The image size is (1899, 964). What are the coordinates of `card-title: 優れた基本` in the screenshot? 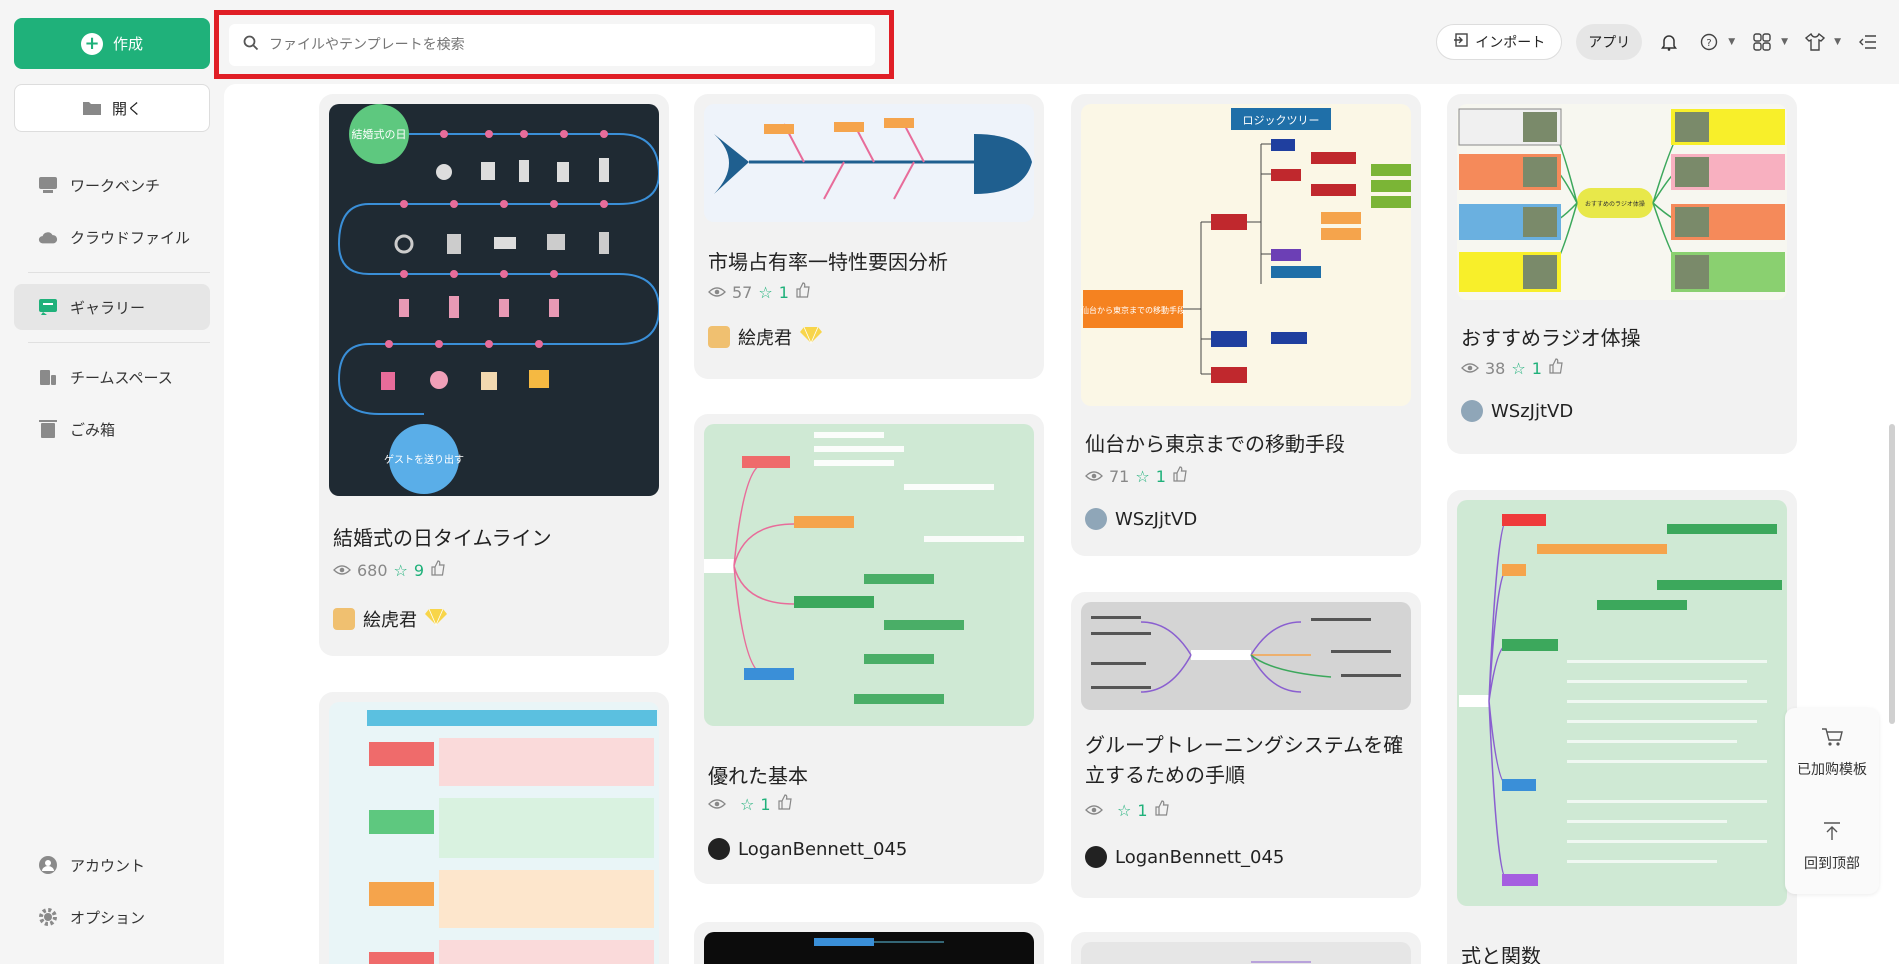 It's located at (758, 776).